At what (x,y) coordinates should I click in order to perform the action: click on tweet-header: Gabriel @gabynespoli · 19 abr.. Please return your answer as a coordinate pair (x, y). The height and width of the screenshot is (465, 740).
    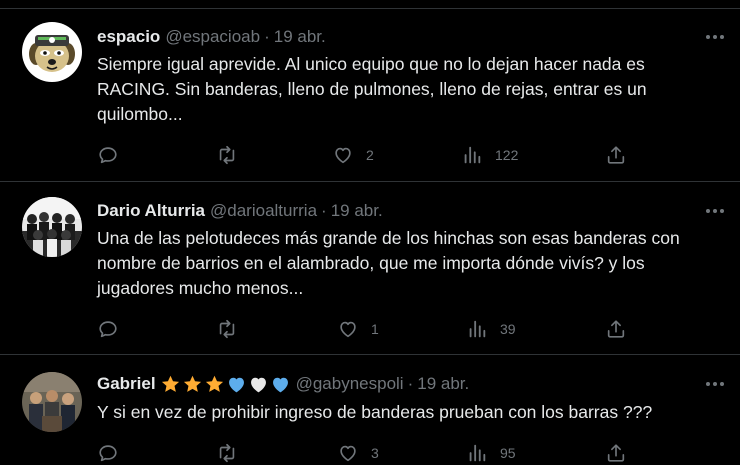
    Looking at the image, I should click on (283, 384).